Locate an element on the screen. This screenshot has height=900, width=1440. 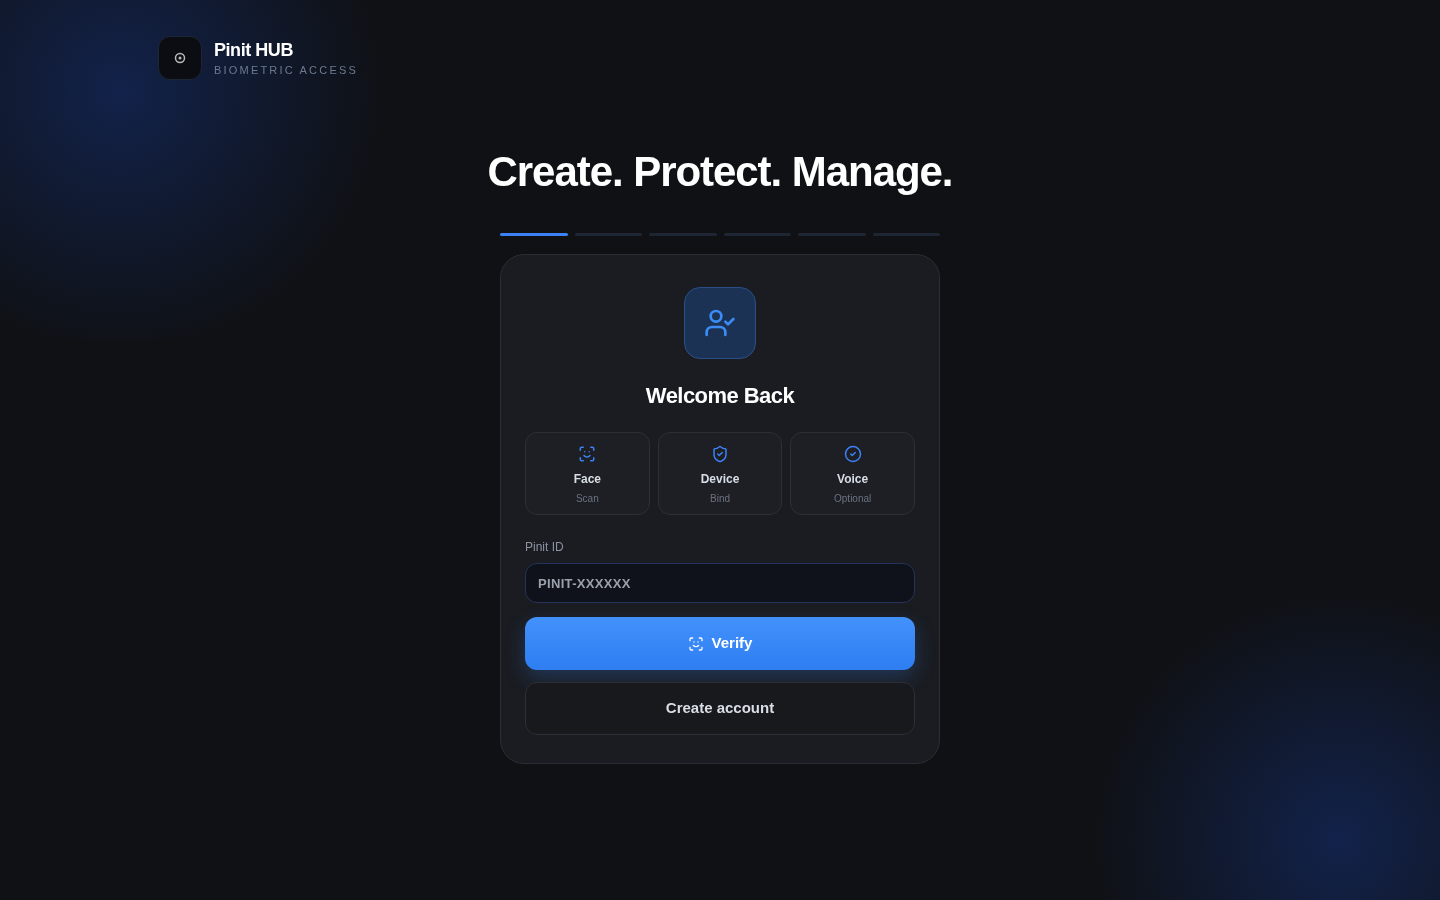
check-circle-icon is located at coordinates (852, 454).